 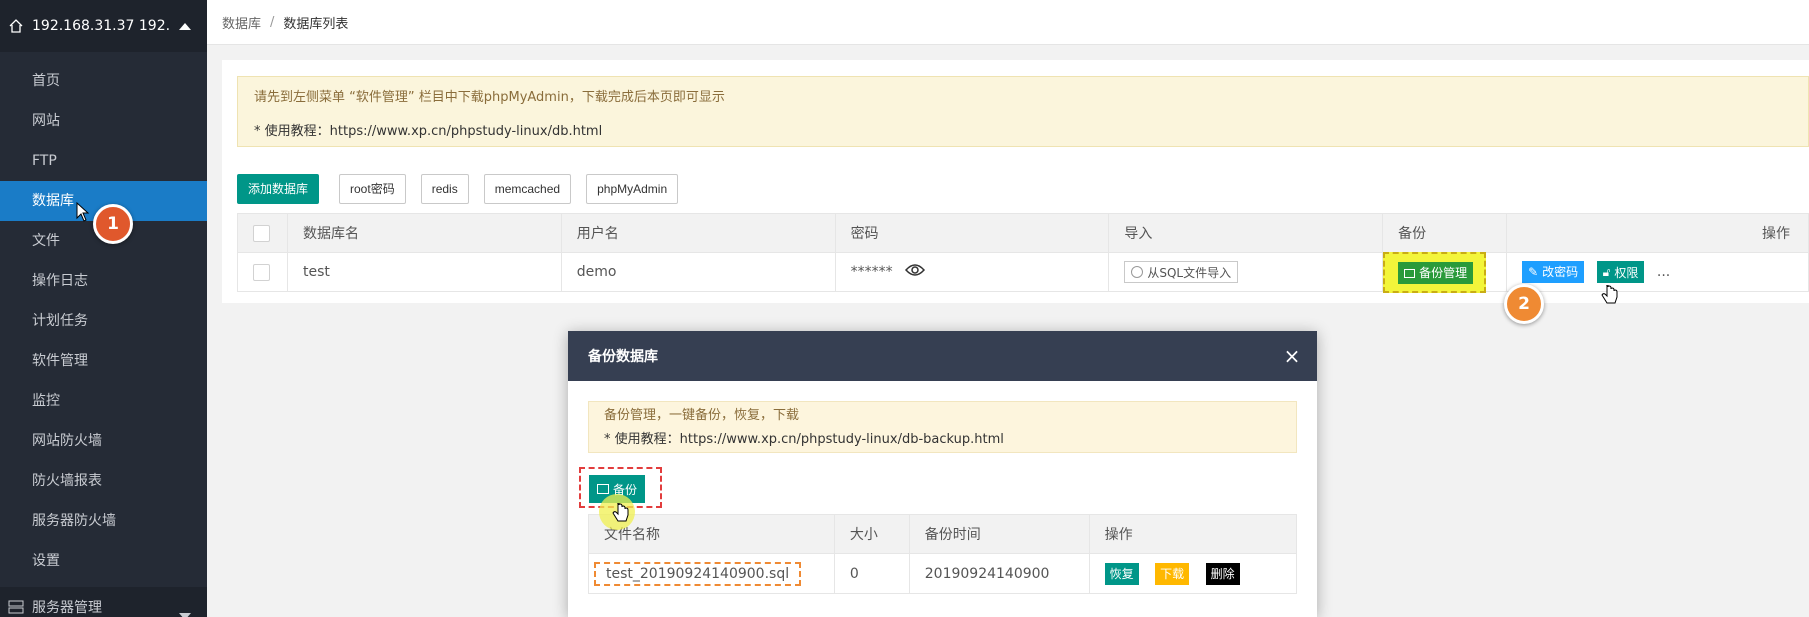 I want to click on sidebar-item-cron: 计划任务, so click(x=103, y=321).